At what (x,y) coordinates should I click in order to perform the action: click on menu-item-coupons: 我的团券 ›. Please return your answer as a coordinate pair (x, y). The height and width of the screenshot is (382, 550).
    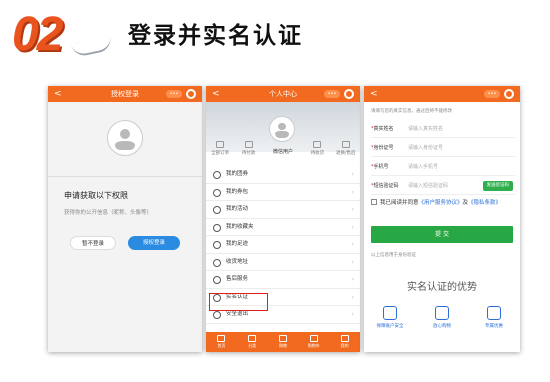
    Looking at the image, I should click on (283, 175).